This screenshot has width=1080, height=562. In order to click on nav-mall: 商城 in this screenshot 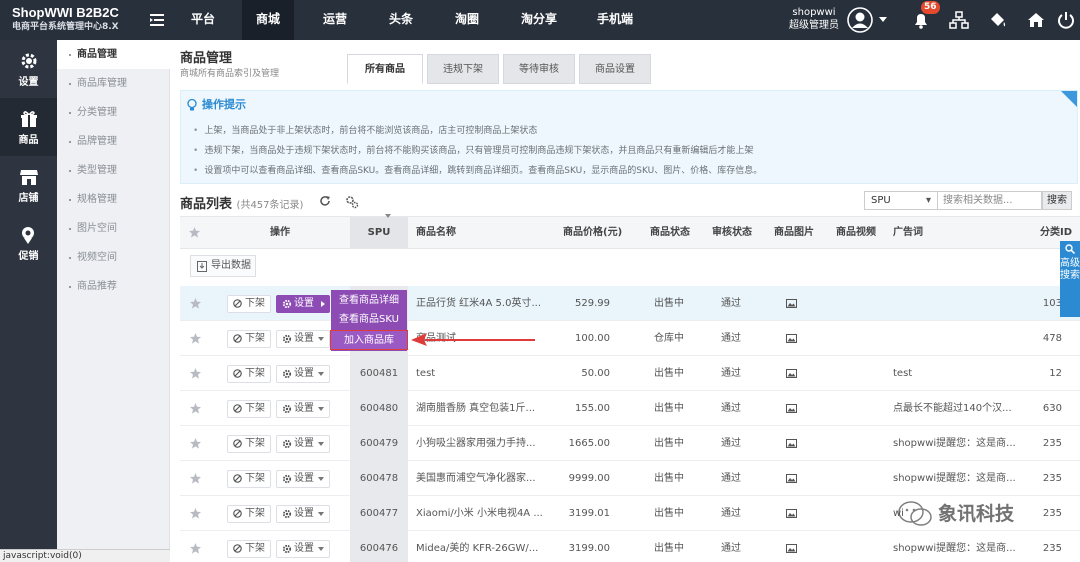, I will do `click(268, 20)`.